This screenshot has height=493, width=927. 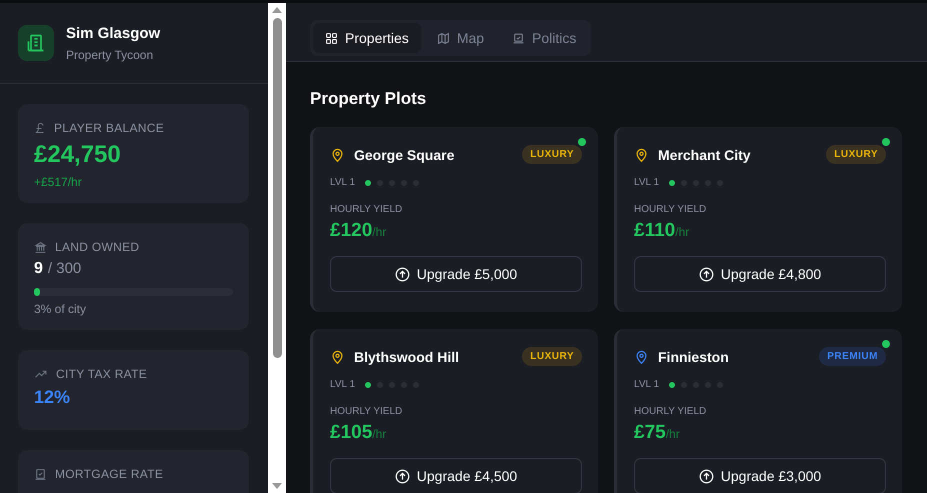 What do you see at coordinates (40, 128) in the screenshot?
I see `pound-icon` at bounding box center [40, 128].